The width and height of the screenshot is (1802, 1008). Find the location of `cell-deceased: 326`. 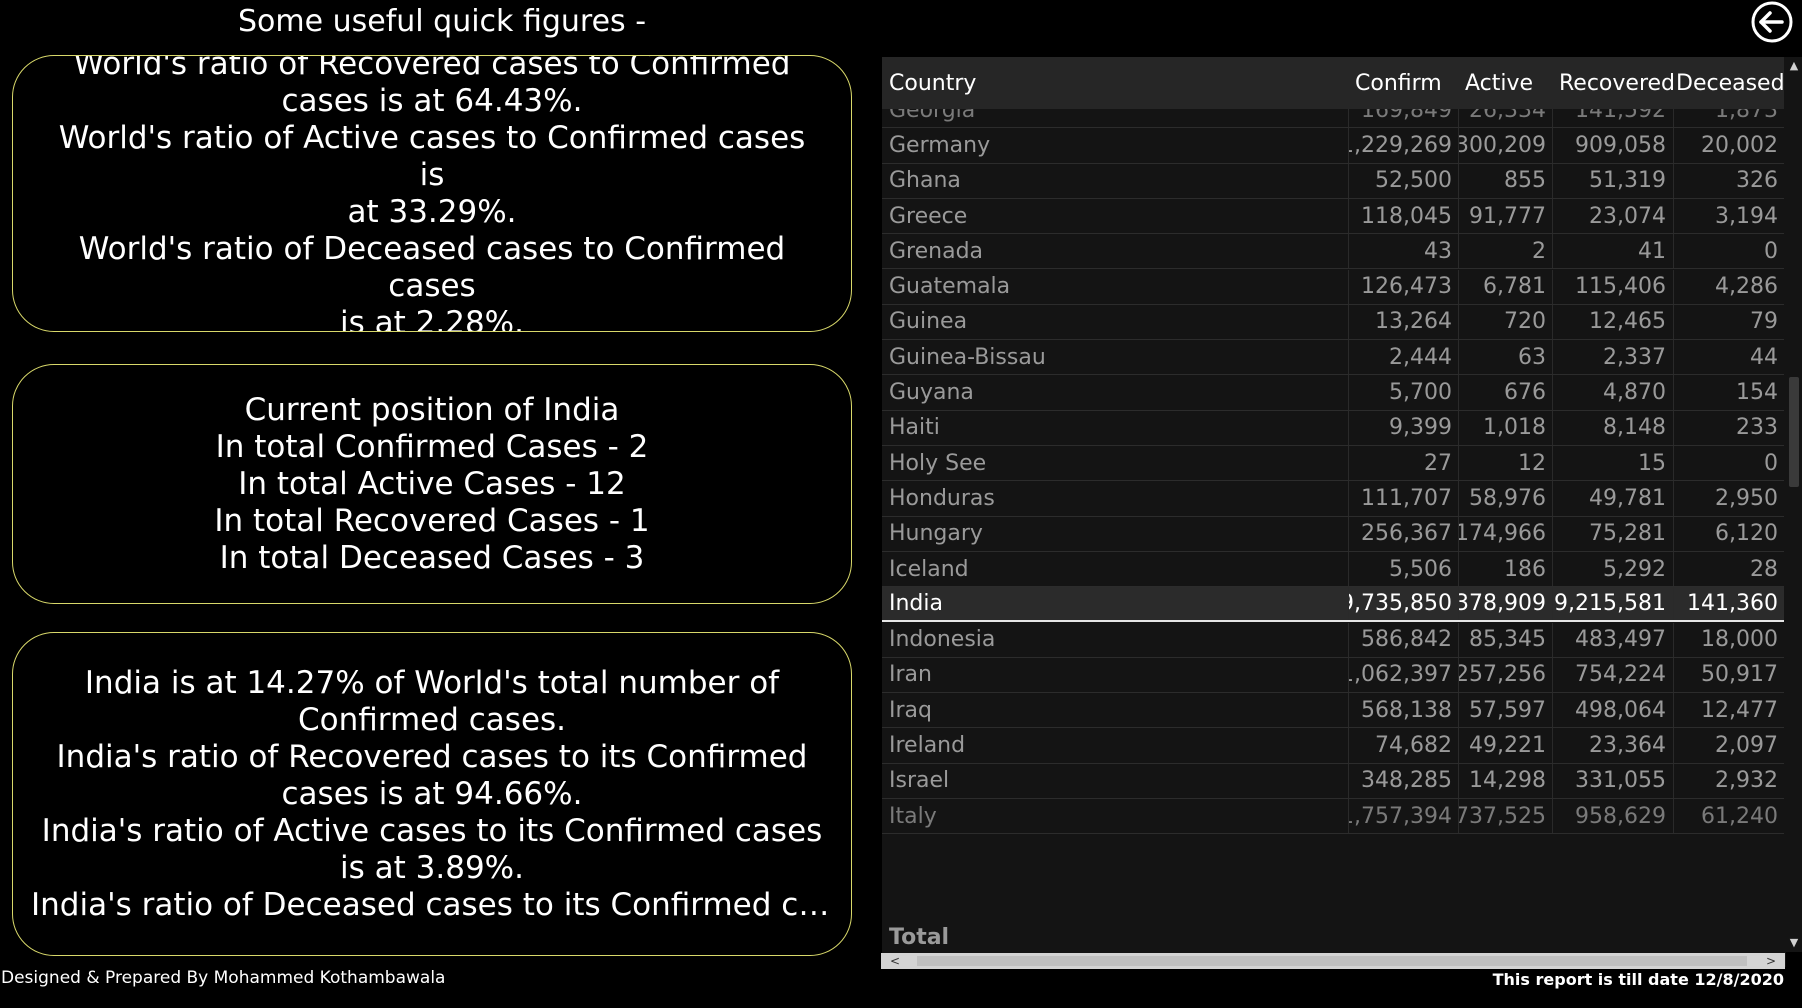

cell-deceased: 326 is located at coordinates (1757, 181).